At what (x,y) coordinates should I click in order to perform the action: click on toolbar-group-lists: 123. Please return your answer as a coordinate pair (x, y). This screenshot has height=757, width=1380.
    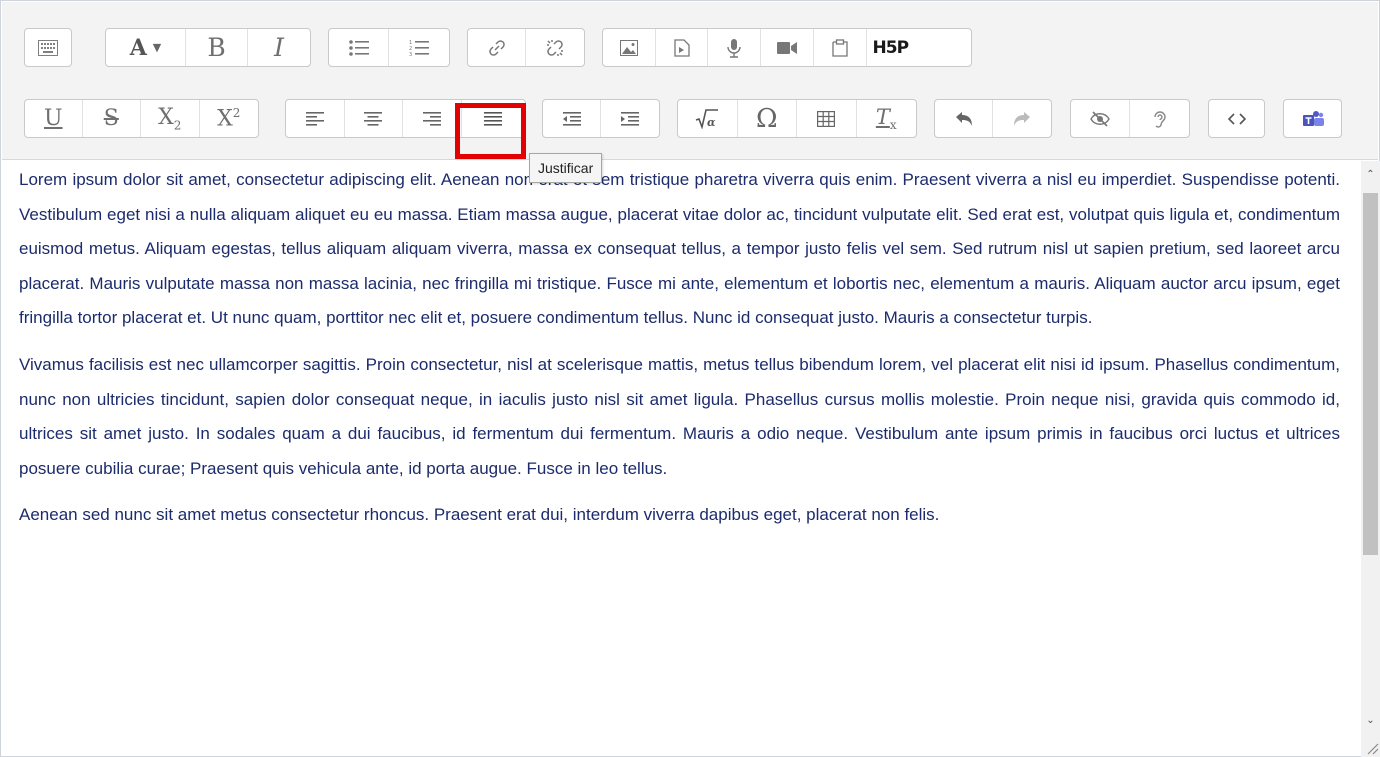
    Looking at the image, I should click on (389, 47).